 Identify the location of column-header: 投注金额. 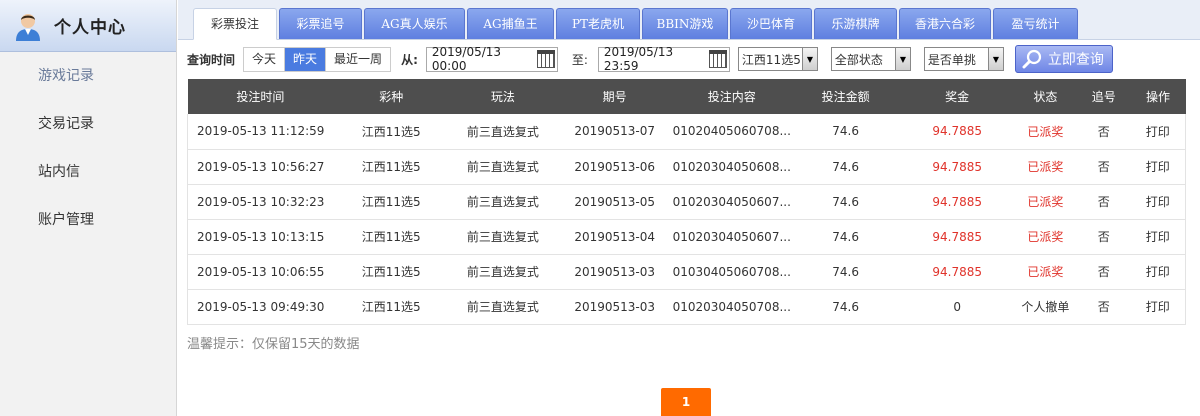
(845, 96).